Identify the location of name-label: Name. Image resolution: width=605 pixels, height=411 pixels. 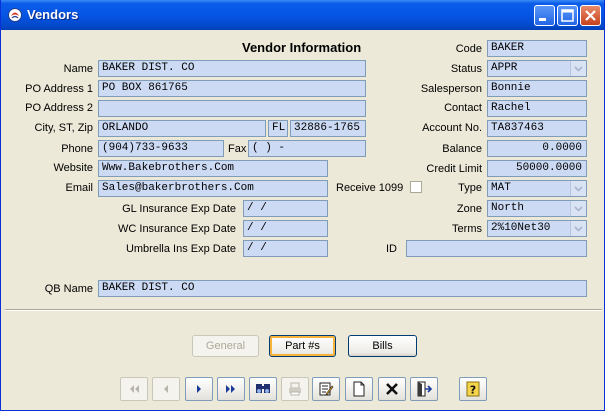
(78, 69).